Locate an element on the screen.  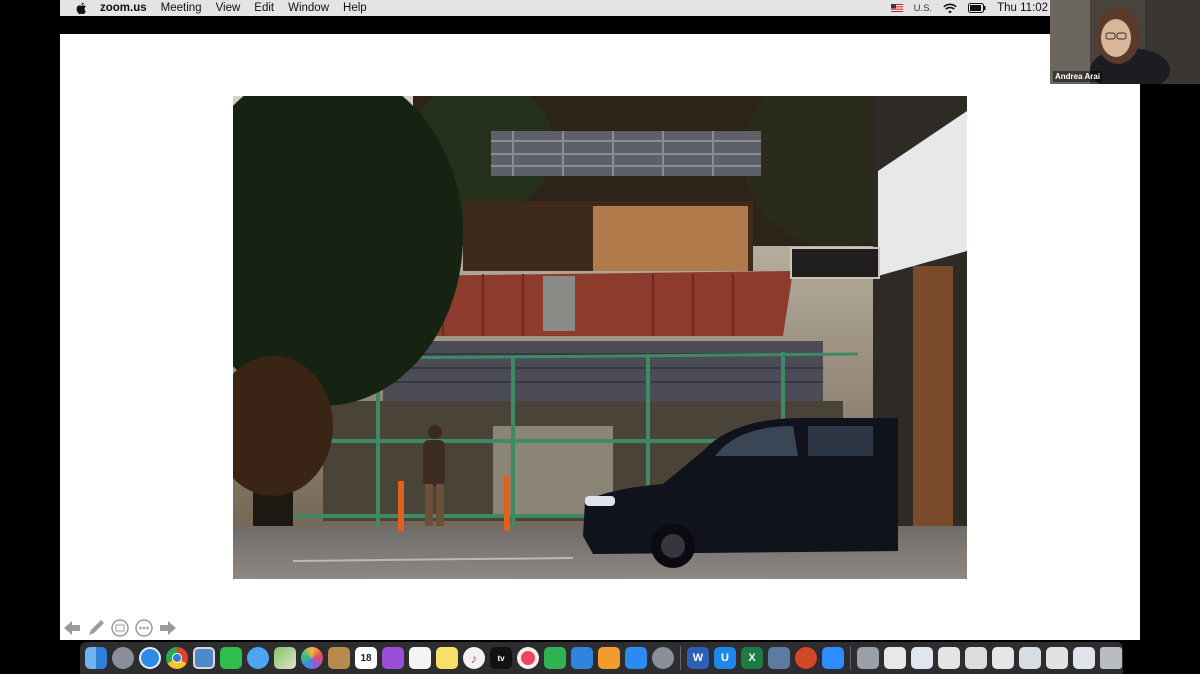
word-letter: W is located at coordinates (698, 658).